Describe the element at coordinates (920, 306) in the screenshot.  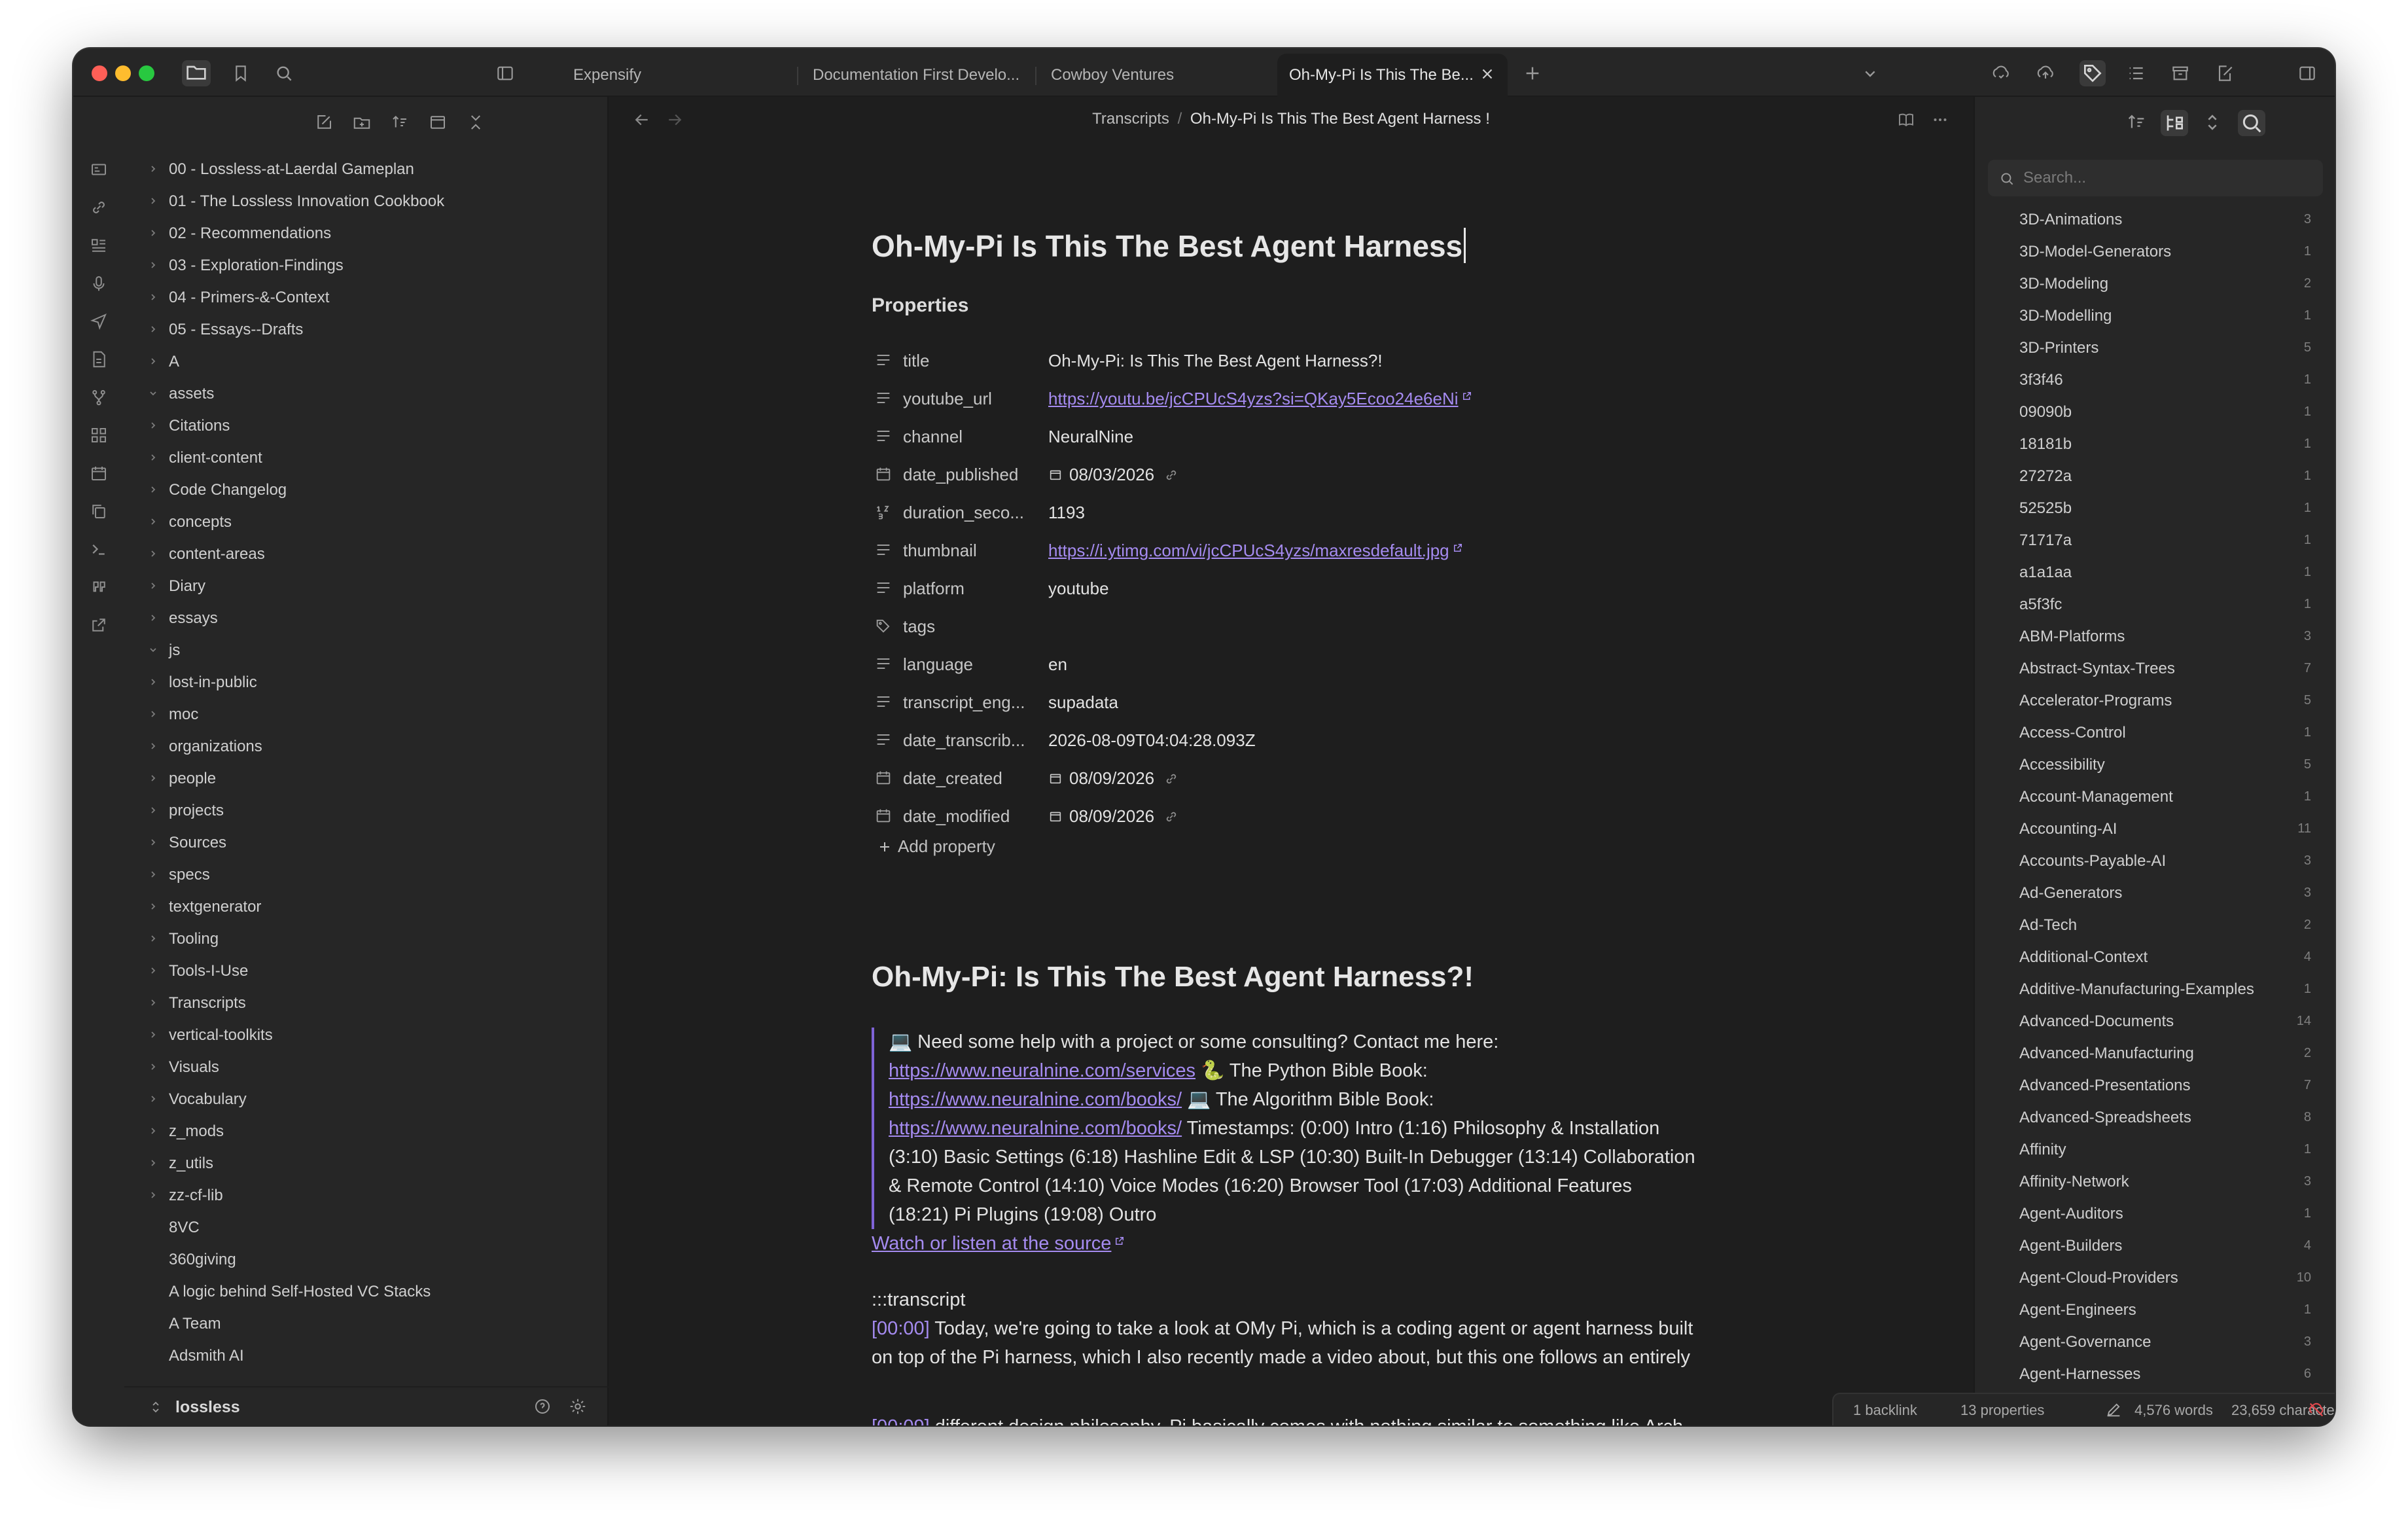
I see `properties-heading: Properties` at that location.